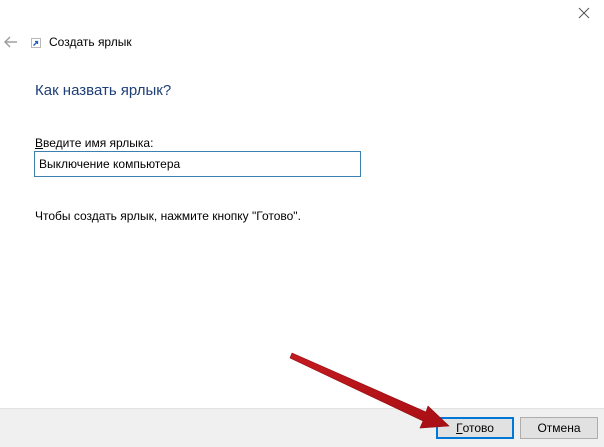  I want to click on cancel-button: Отмена, so click(559, 428).